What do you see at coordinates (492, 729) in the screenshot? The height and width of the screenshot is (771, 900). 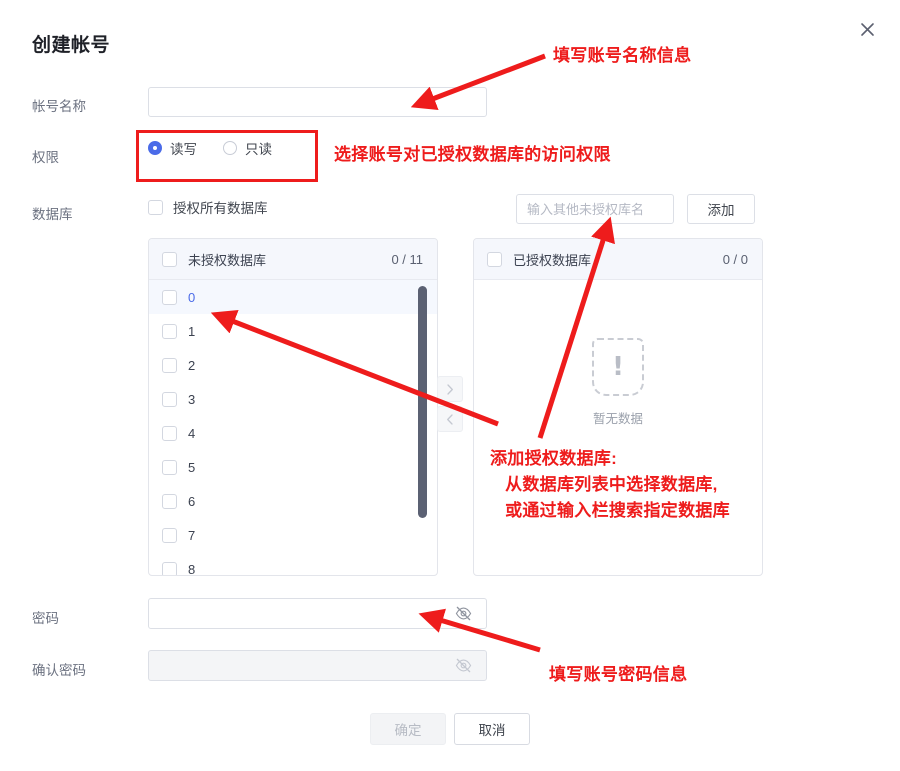 I see `cancel-button: 取消` at bounding box center [492, 729].